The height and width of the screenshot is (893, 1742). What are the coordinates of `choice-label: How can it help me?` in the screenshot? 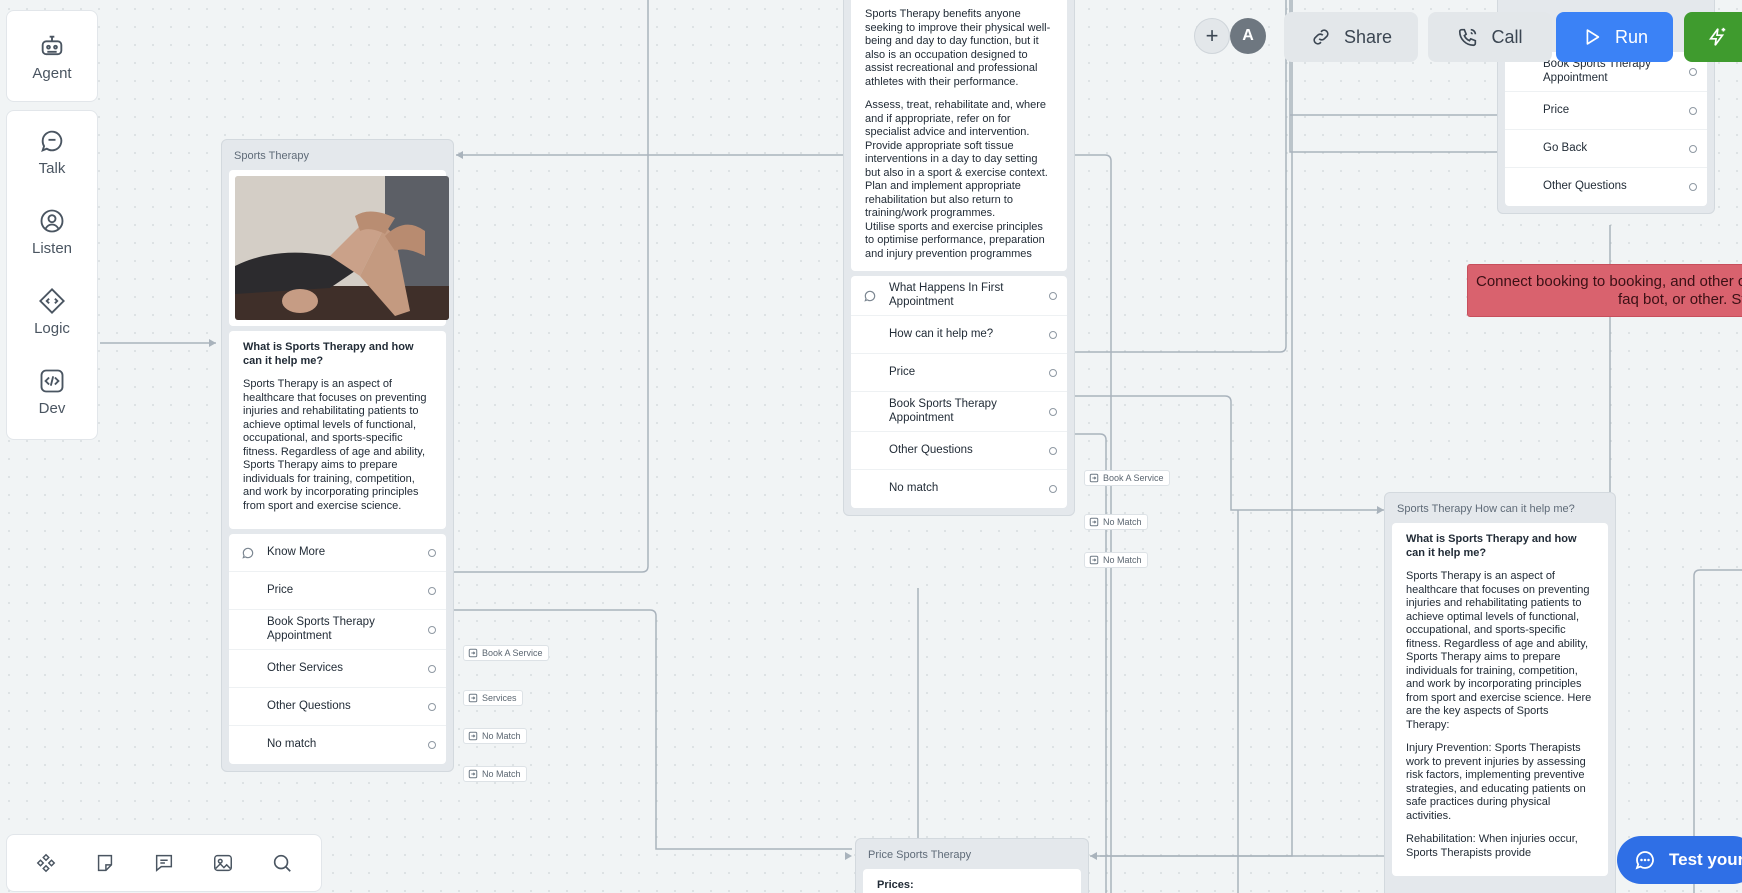 It's located at (941, 333).